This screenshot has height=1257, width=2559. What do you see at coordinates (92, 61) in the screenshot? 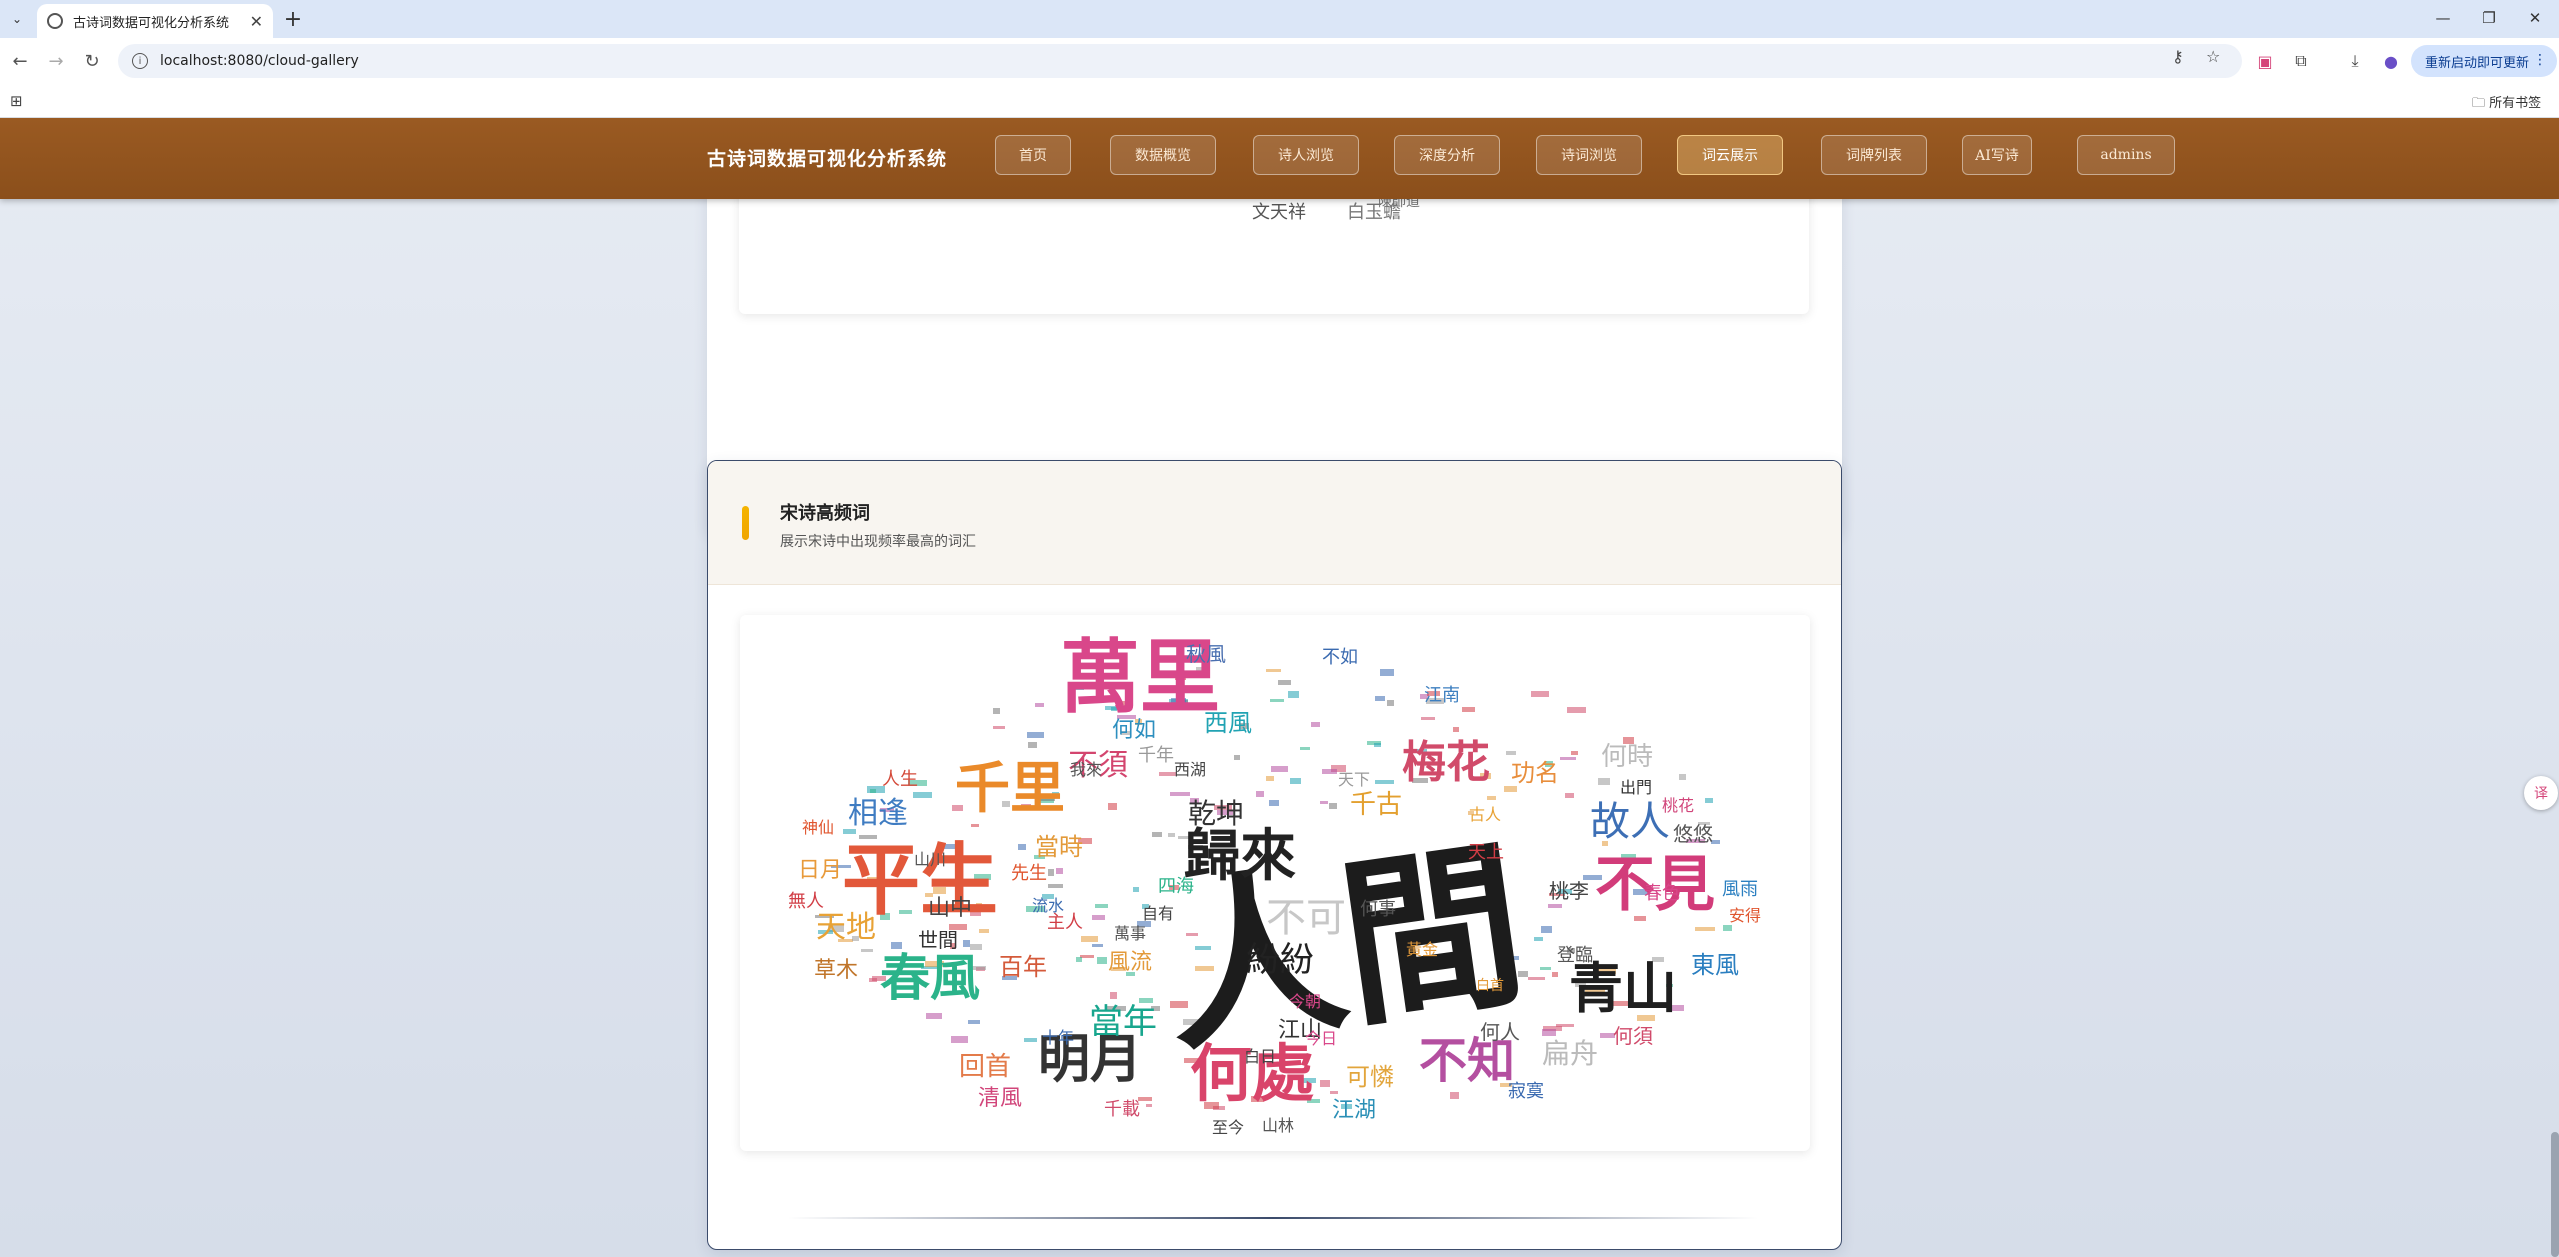
I see `reload-icon: ↻` at bounding box center [92, 61].